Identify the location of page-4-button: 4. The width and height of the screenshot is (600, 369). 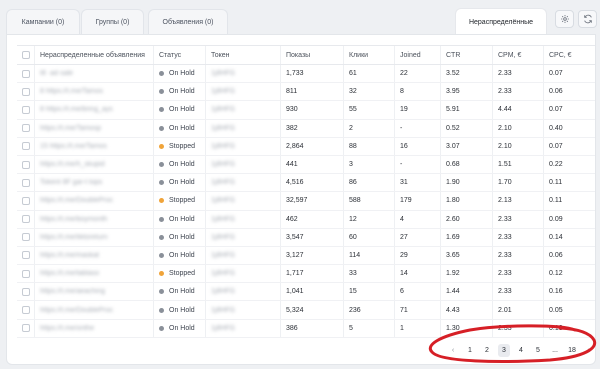
(521, 350).